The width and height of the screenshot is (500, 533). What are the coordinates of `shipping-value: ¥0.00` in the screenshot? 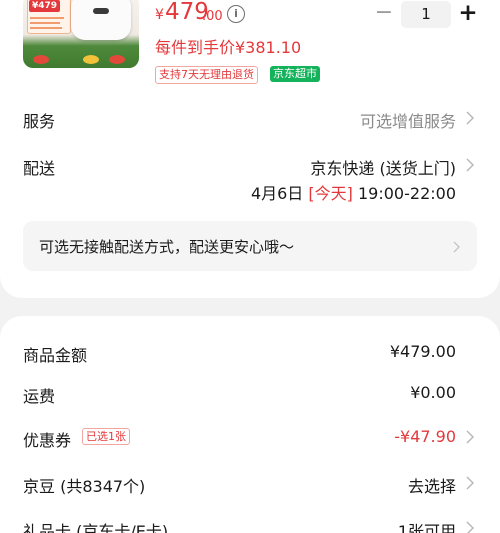 It's located at (433, 392).